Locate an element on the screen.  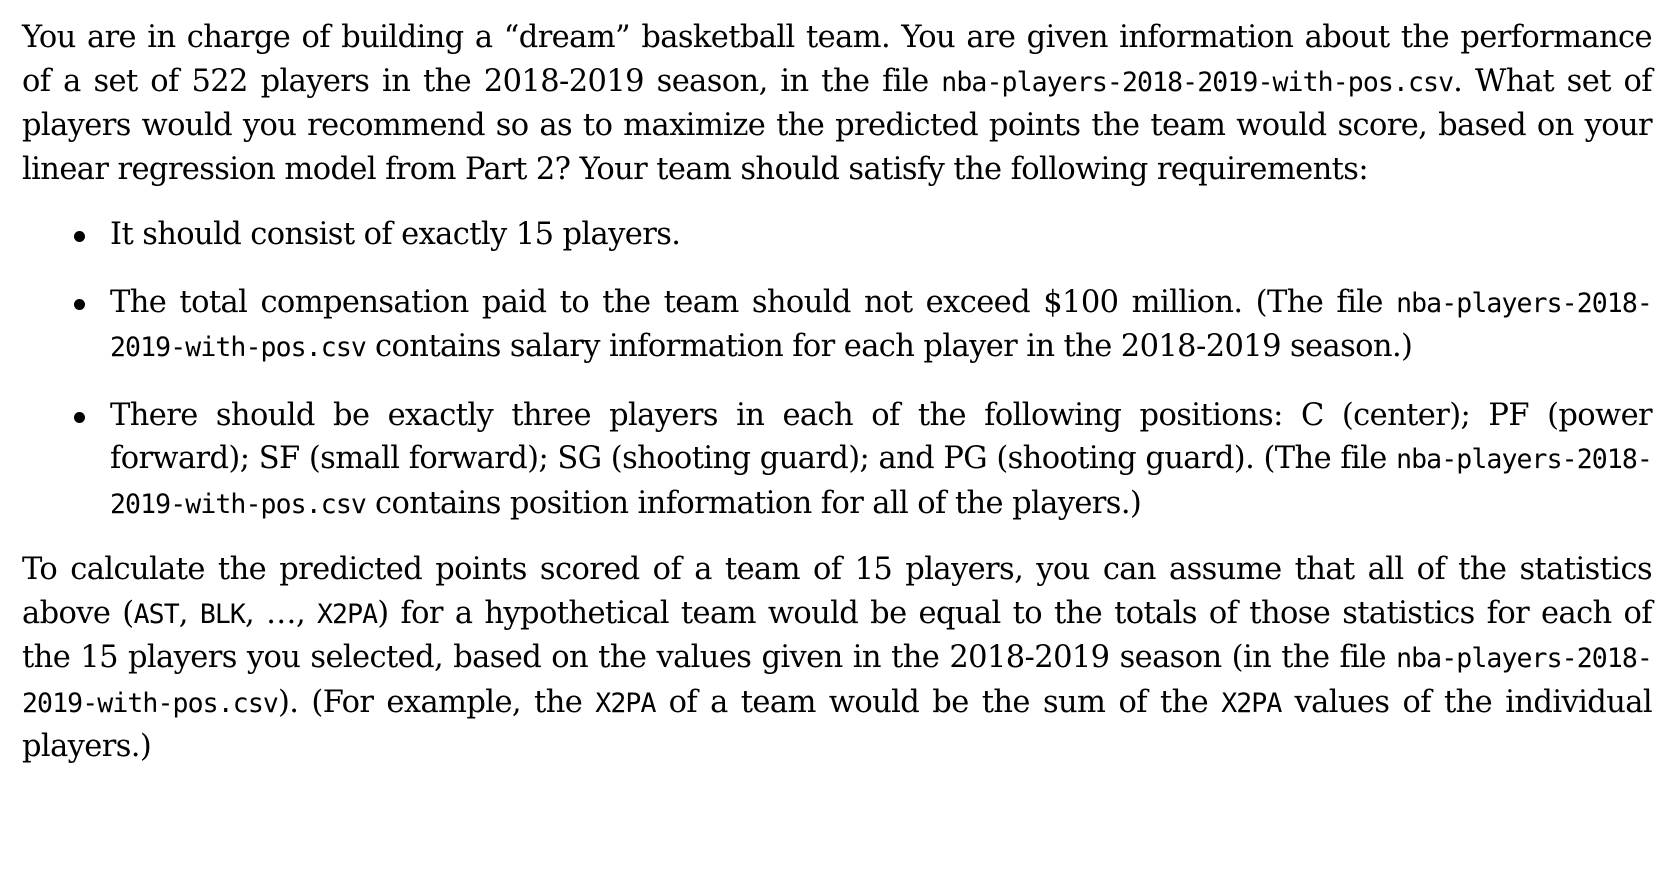
closing-text-6: of a team would be the sum of the is located at coordinates (938, 702).